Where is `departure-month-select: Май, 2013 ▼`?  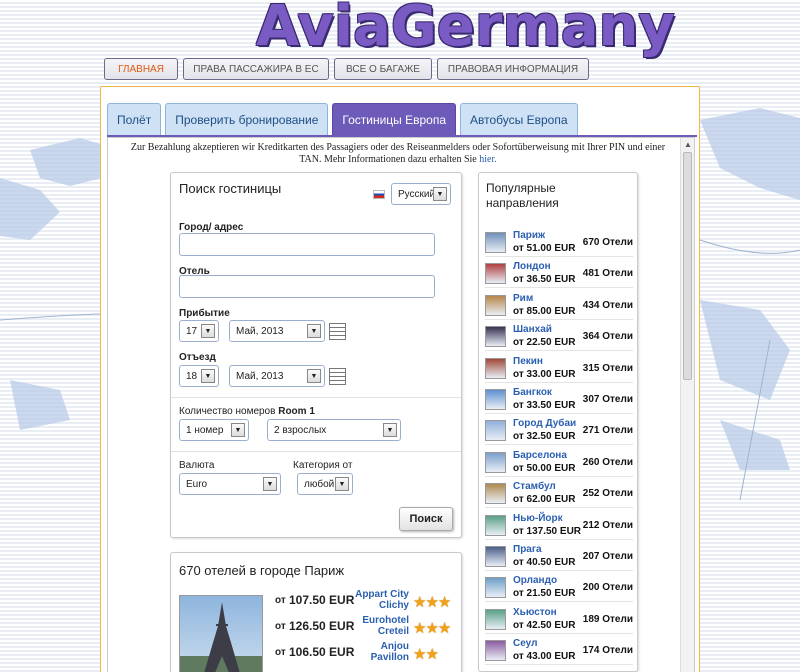 departure-month-select: Май, 2013 ▼ is located at coordinates (277, 376).